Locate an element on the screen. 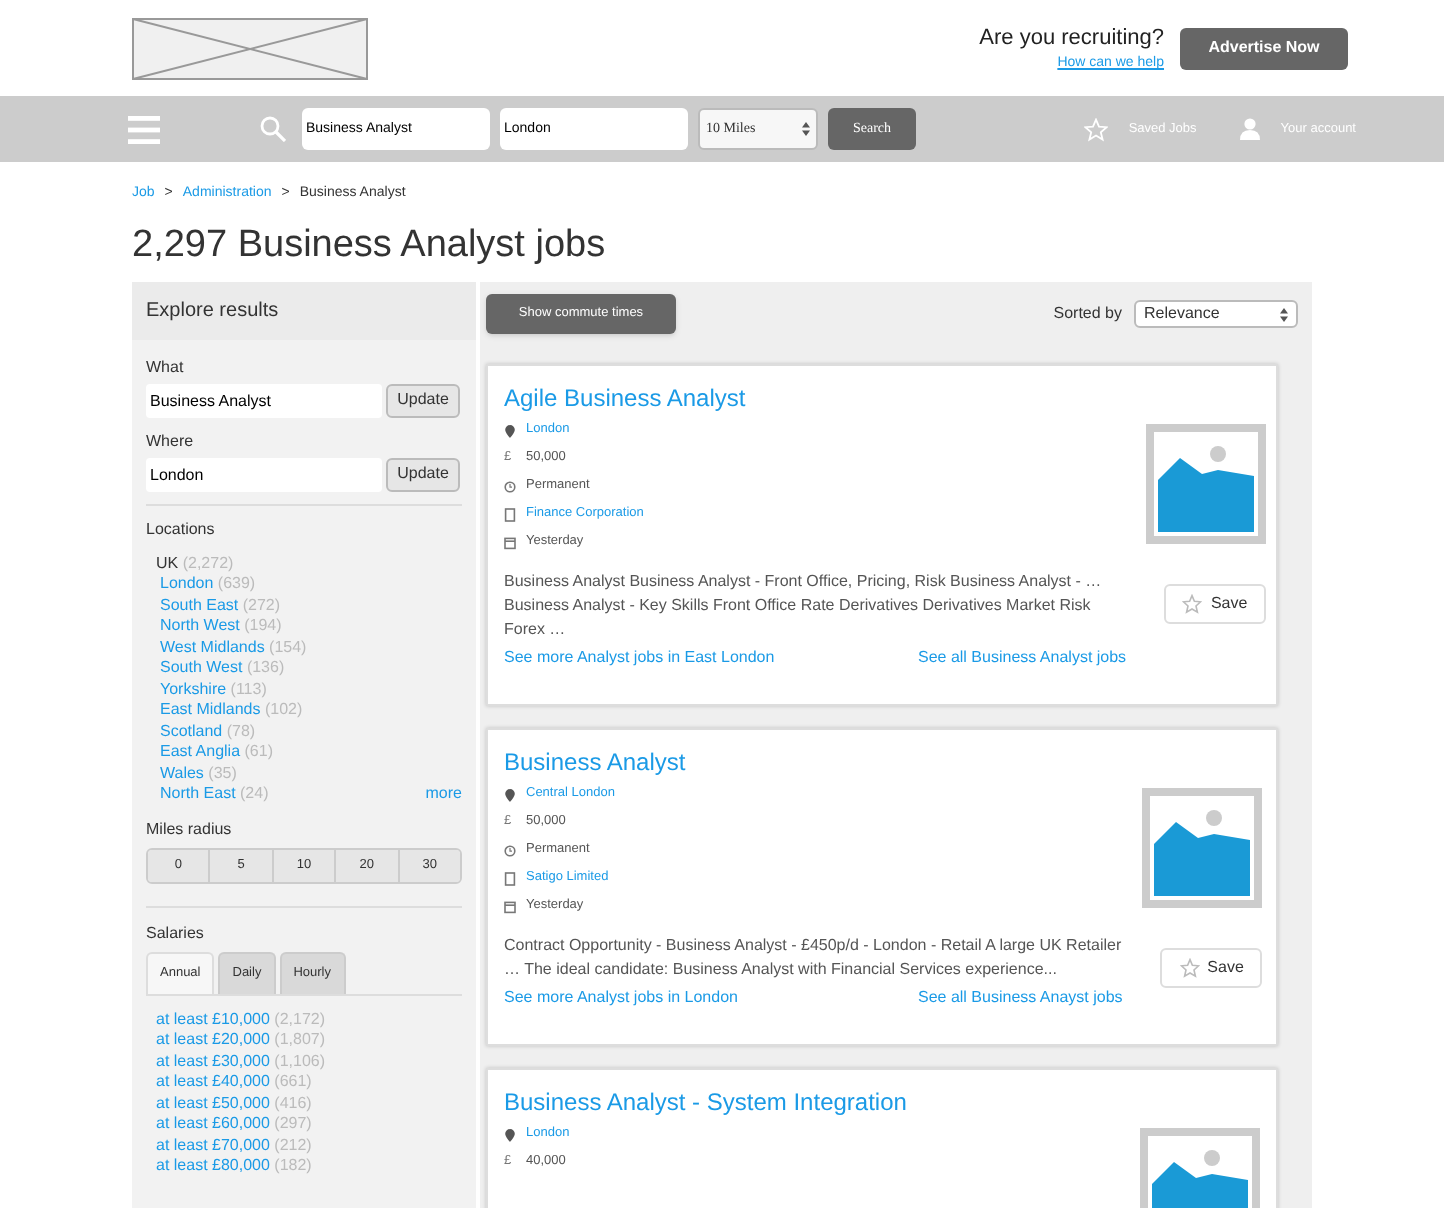 This screenshot has height=1208, width=1444. person-icon is located at coordinates (1250, 129).